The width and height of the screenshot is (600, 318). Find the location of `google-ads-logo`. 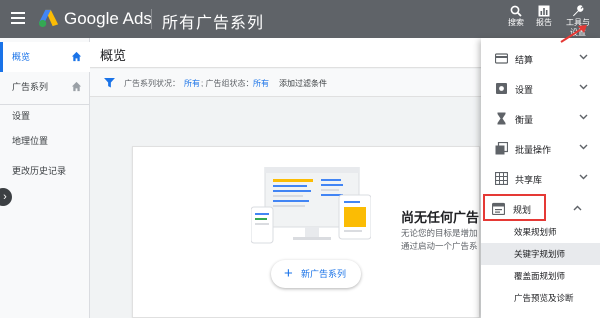

google-ads-logo is located at coordinates (49, 18).